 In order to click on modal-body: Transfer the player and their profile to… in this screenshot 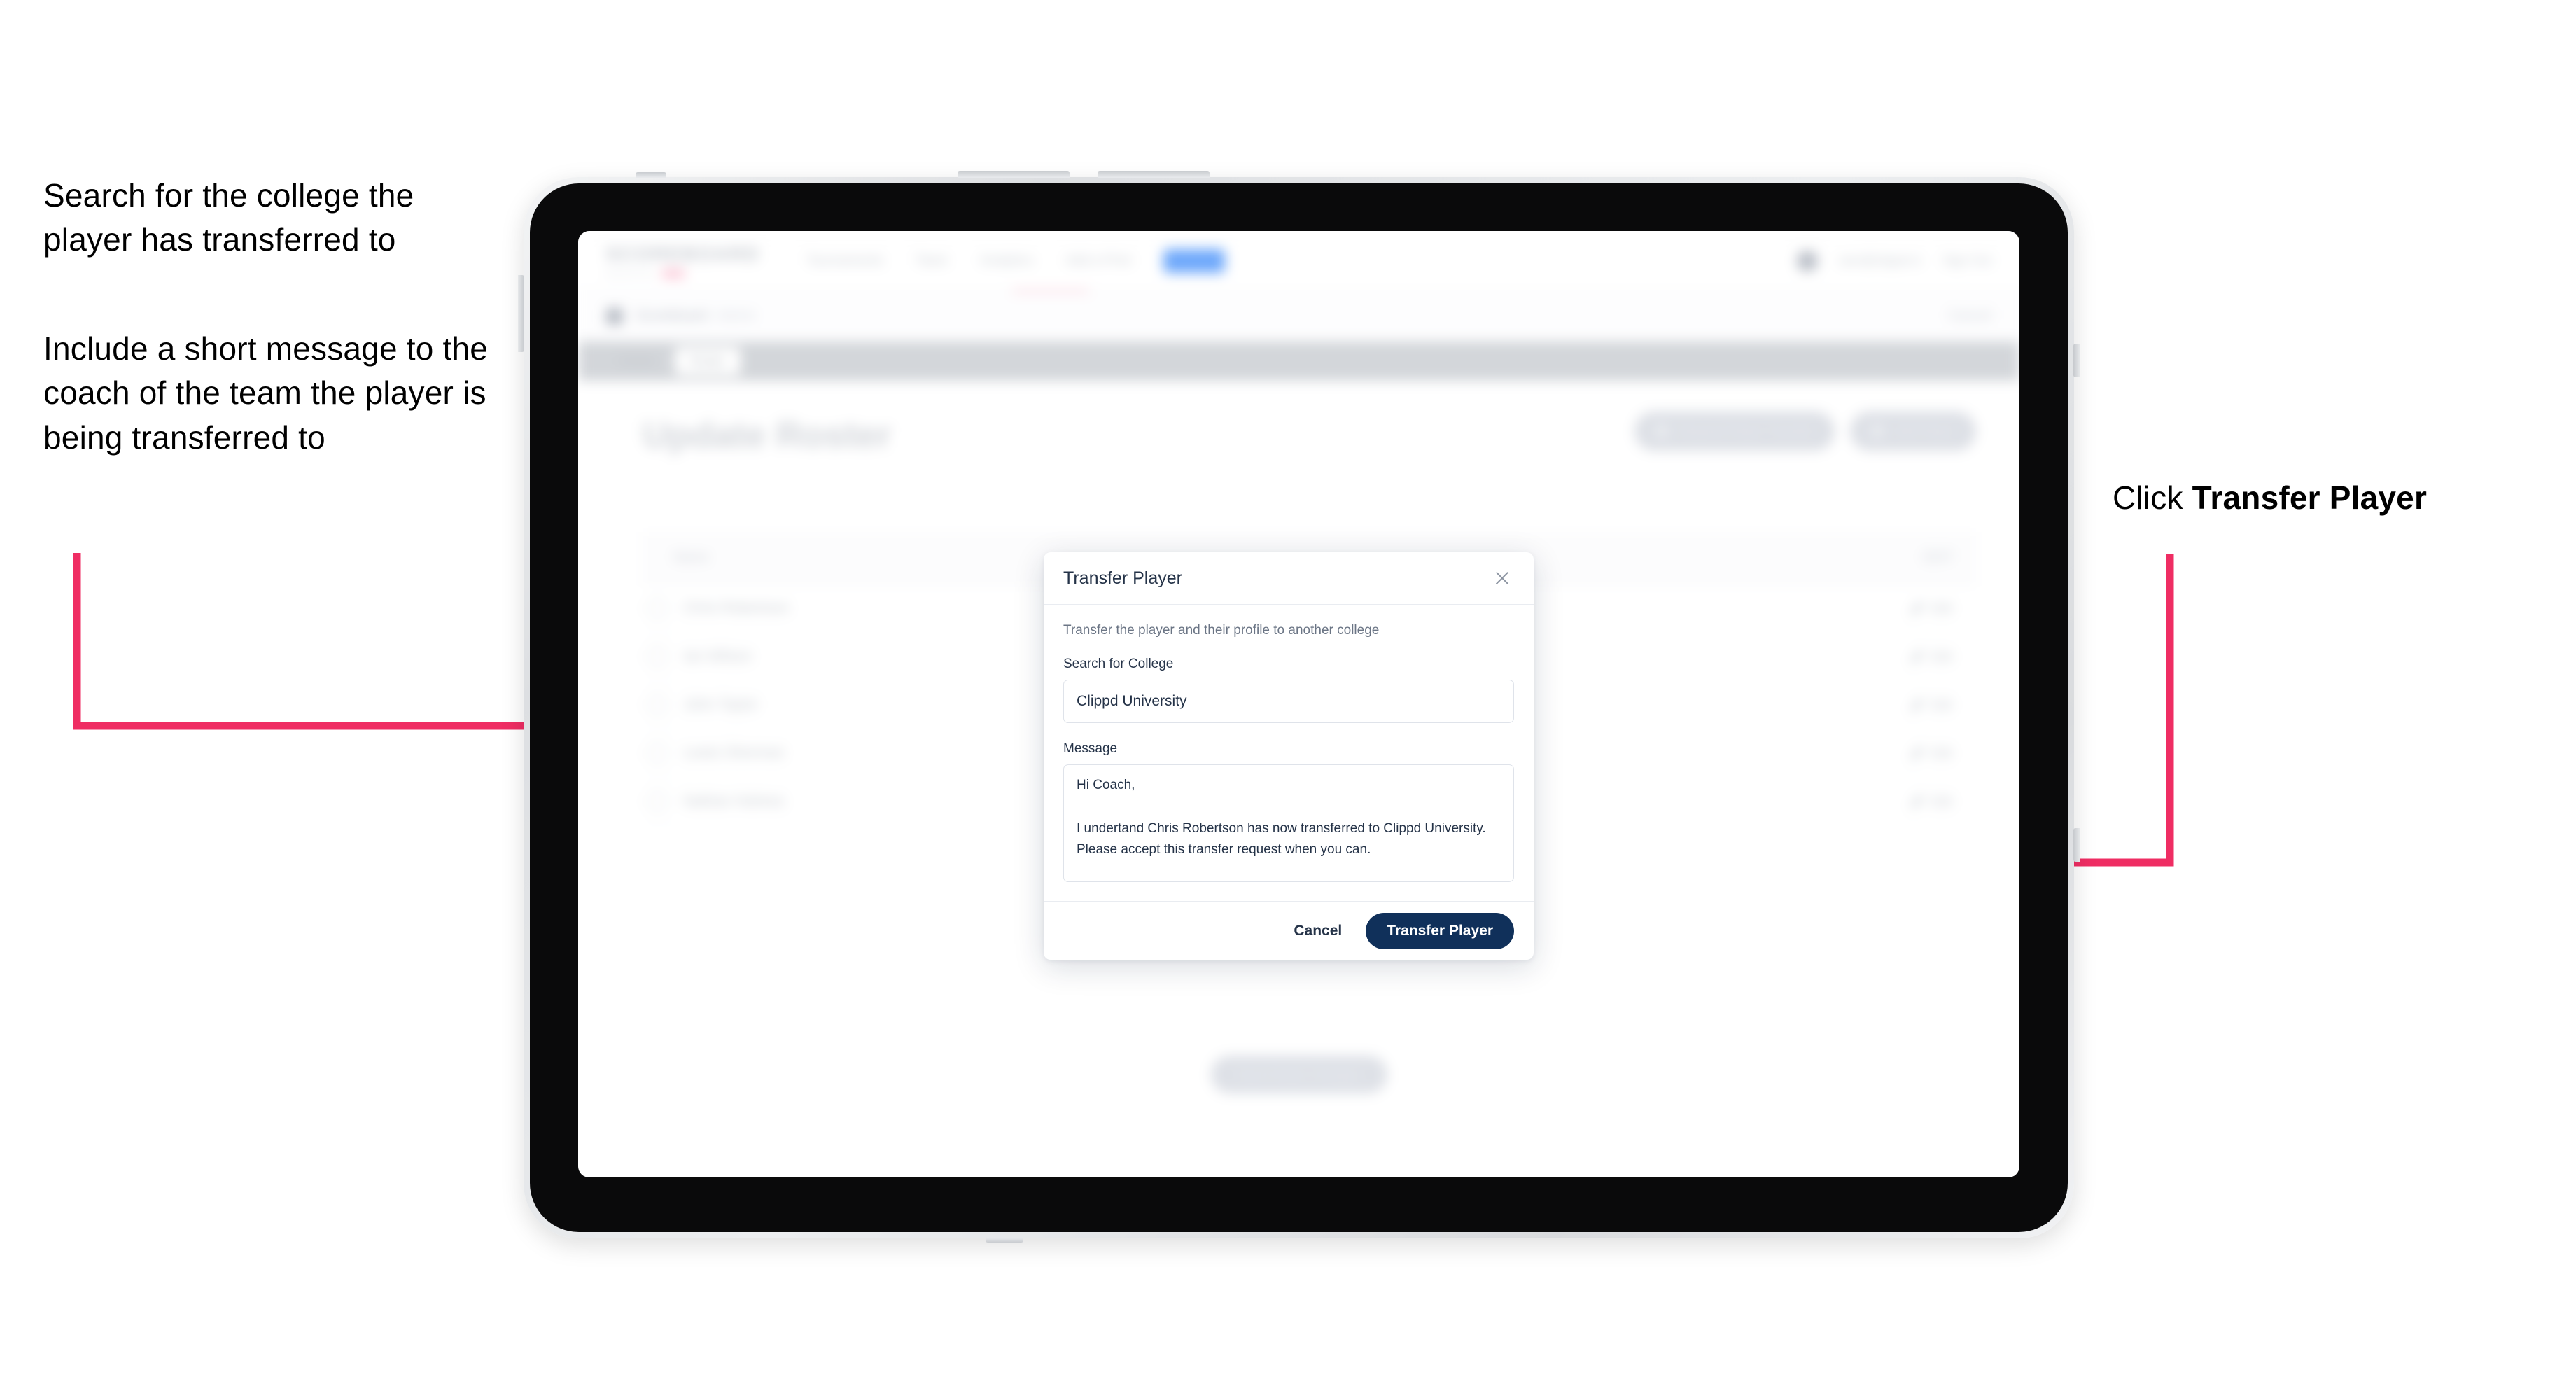, I will do `click(1289, 753)`.